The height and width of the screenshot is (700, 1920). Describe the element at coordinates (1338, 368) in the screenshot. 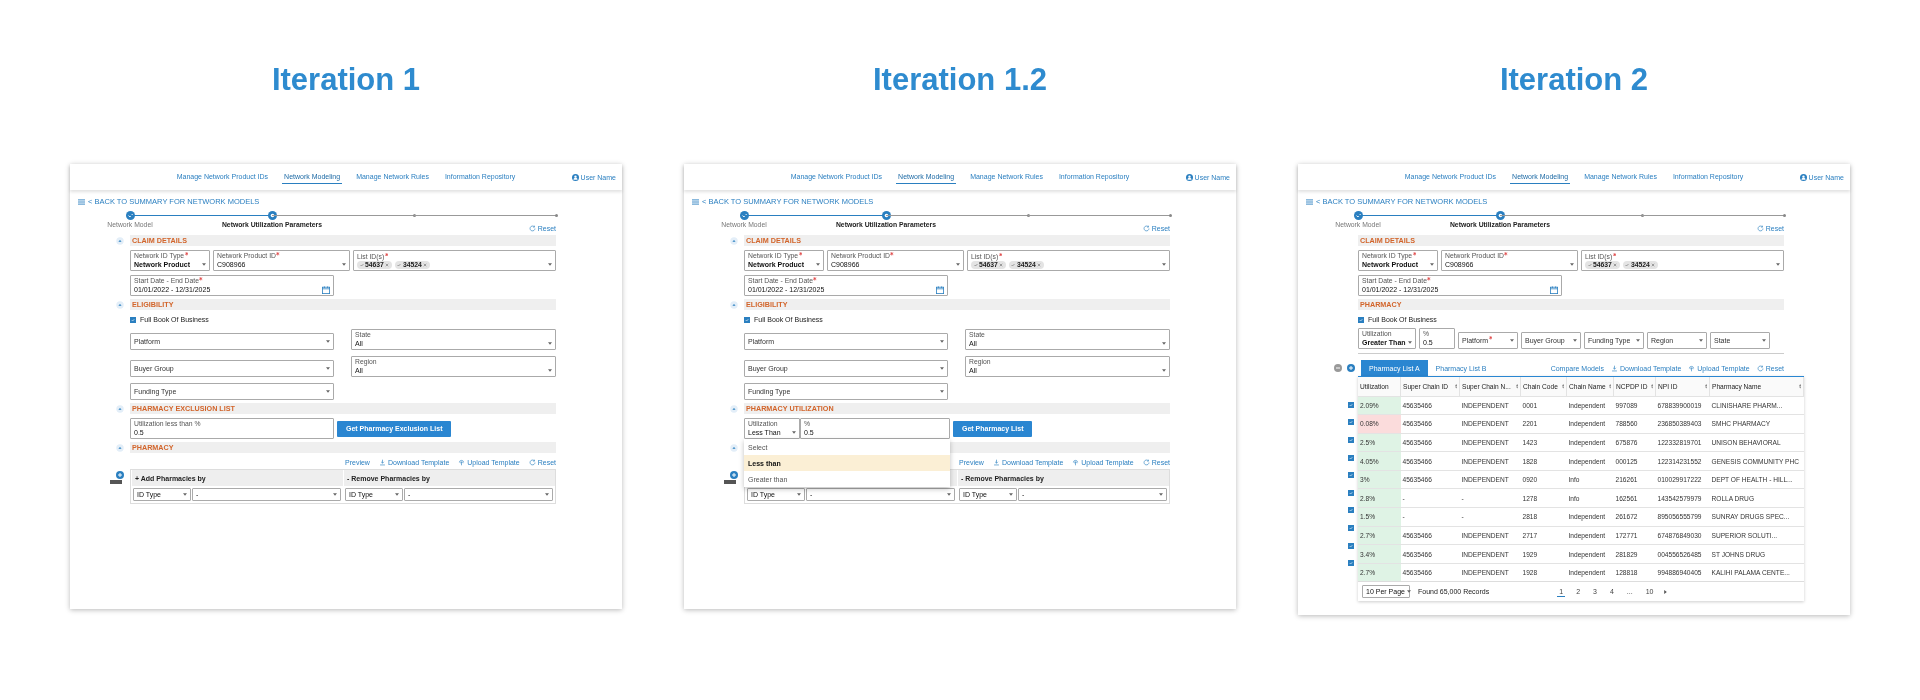

I see `minus-icon` at that location.